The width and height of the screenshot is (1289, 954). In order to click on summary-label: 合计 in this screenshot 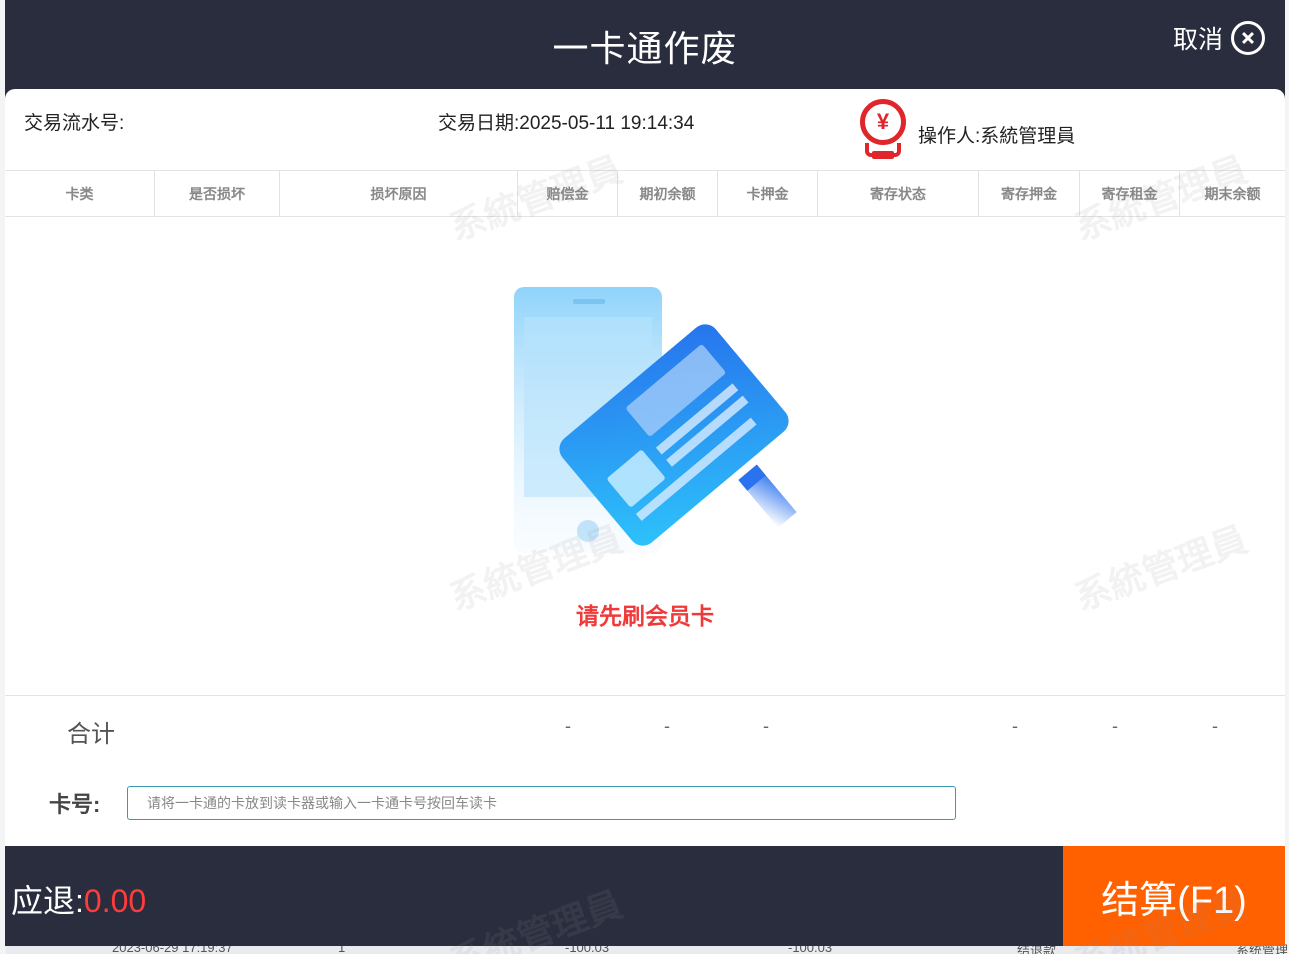, I will do `click(91, 734)`.